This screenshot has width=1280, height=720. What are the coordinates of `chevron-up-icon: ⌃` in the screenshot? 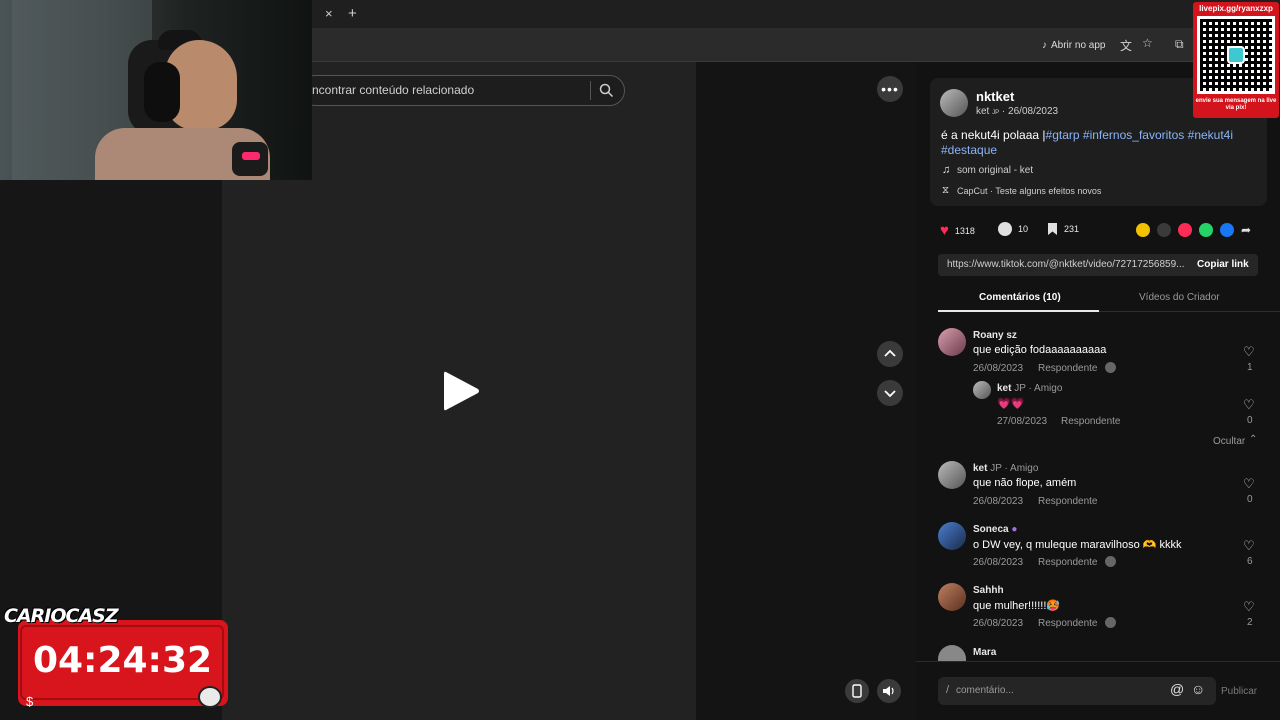 It's located at (1253, 439).